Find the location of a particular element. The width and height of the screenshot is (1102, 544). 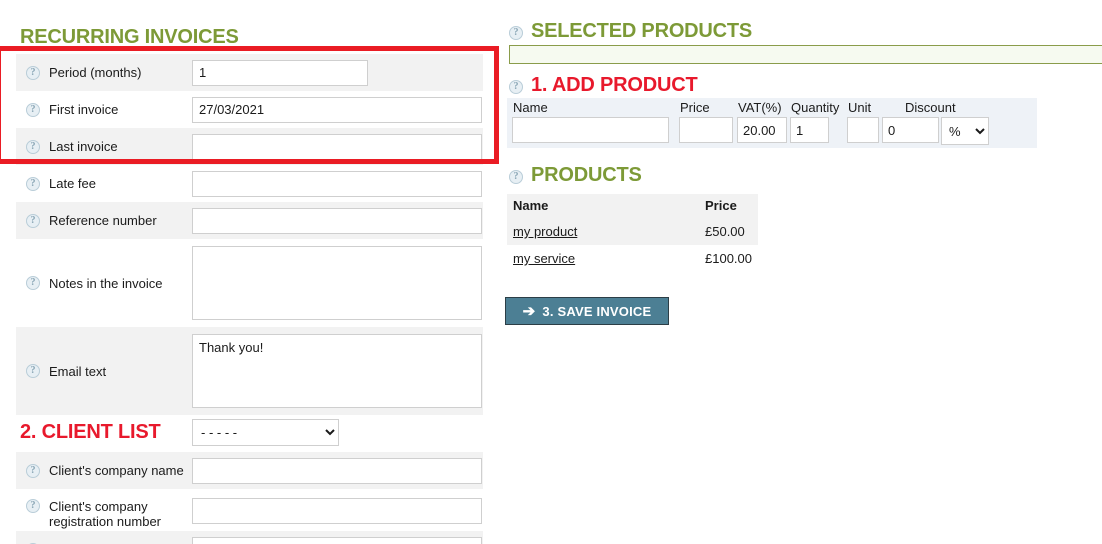

form-row-label-cell: ? Last invoice is located at coordinates (104, 146).